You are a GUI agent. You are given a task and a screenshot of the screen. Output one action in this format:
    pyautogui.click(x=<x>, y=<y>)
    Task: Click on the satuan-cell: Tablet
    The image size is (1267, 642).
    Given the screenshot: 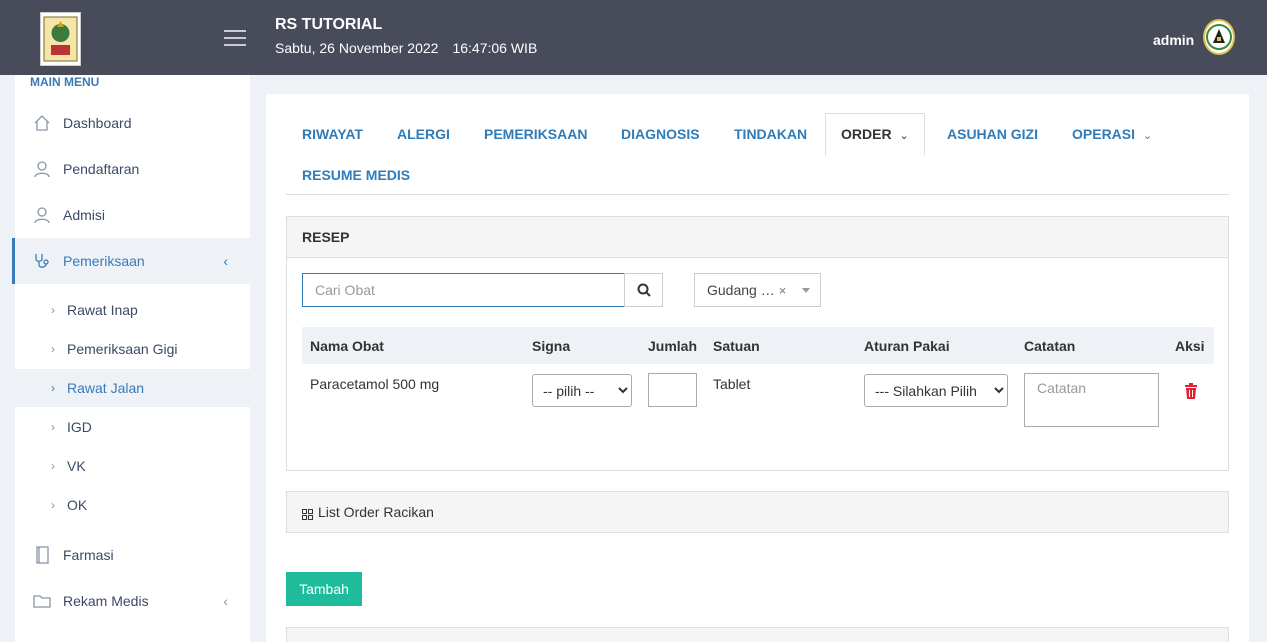 What is the action you would take?
    pyautogui.click(x=732, y=384)
    